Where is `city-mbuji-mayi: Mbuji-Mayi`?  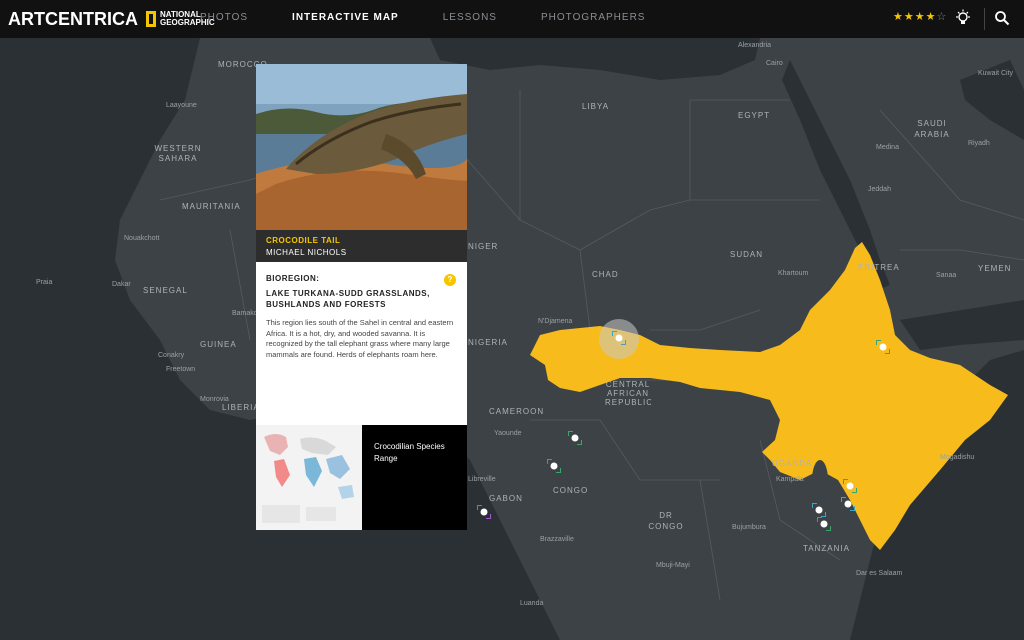 city-mbuji-mayi: Mbuji-Mayi is located at coordinates (673, 565).